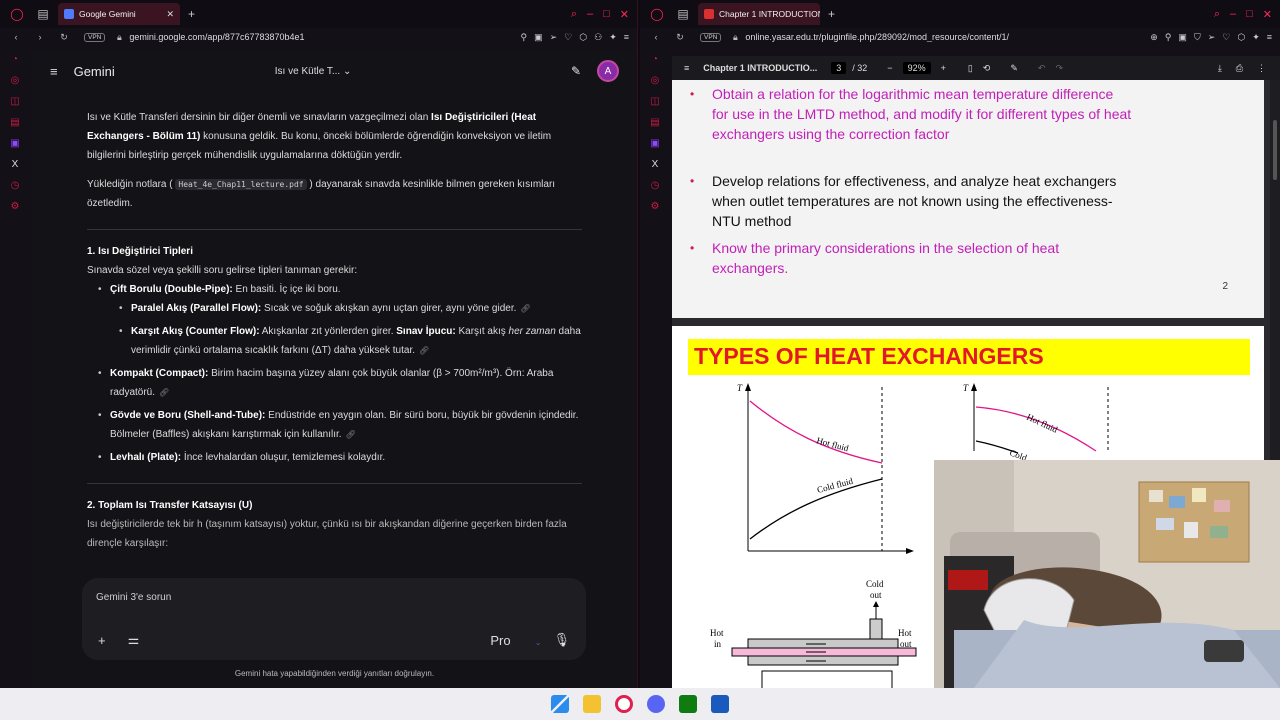 The width and height of the screenshot is (1280, 720). What do you see at coordinates (134, 640) in the screenshot?
I see `tools-icon: ⚌` at bounding box center [134, 640].